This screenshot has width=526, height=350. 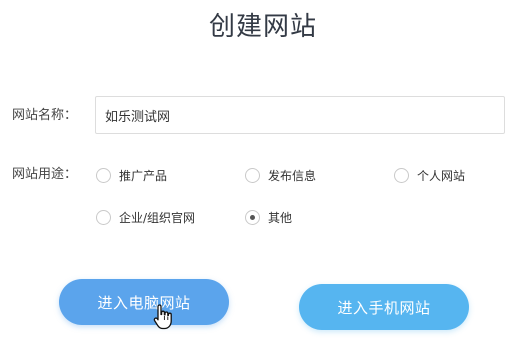 What do you see at coordinates (300, 115) in the screenshot?
I see `site-name-input` at bounding box center [300, 115].